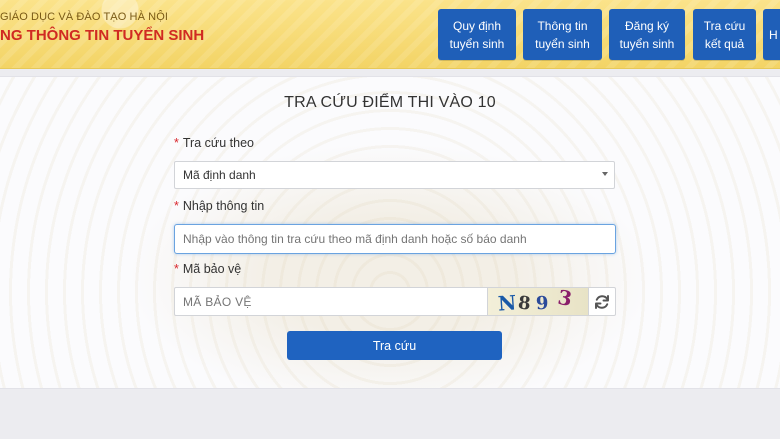 The width and height of the screenshot is (780, 439). I want to click on nav-item-partial: H, so click(771, 34).